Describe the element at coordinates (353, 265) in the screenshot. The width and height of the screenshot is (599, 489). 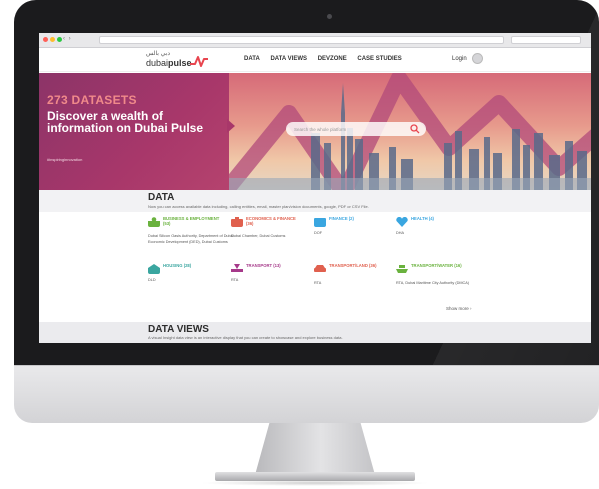
I see `category-title: TRANSPORT/LAND (36)` at that location.